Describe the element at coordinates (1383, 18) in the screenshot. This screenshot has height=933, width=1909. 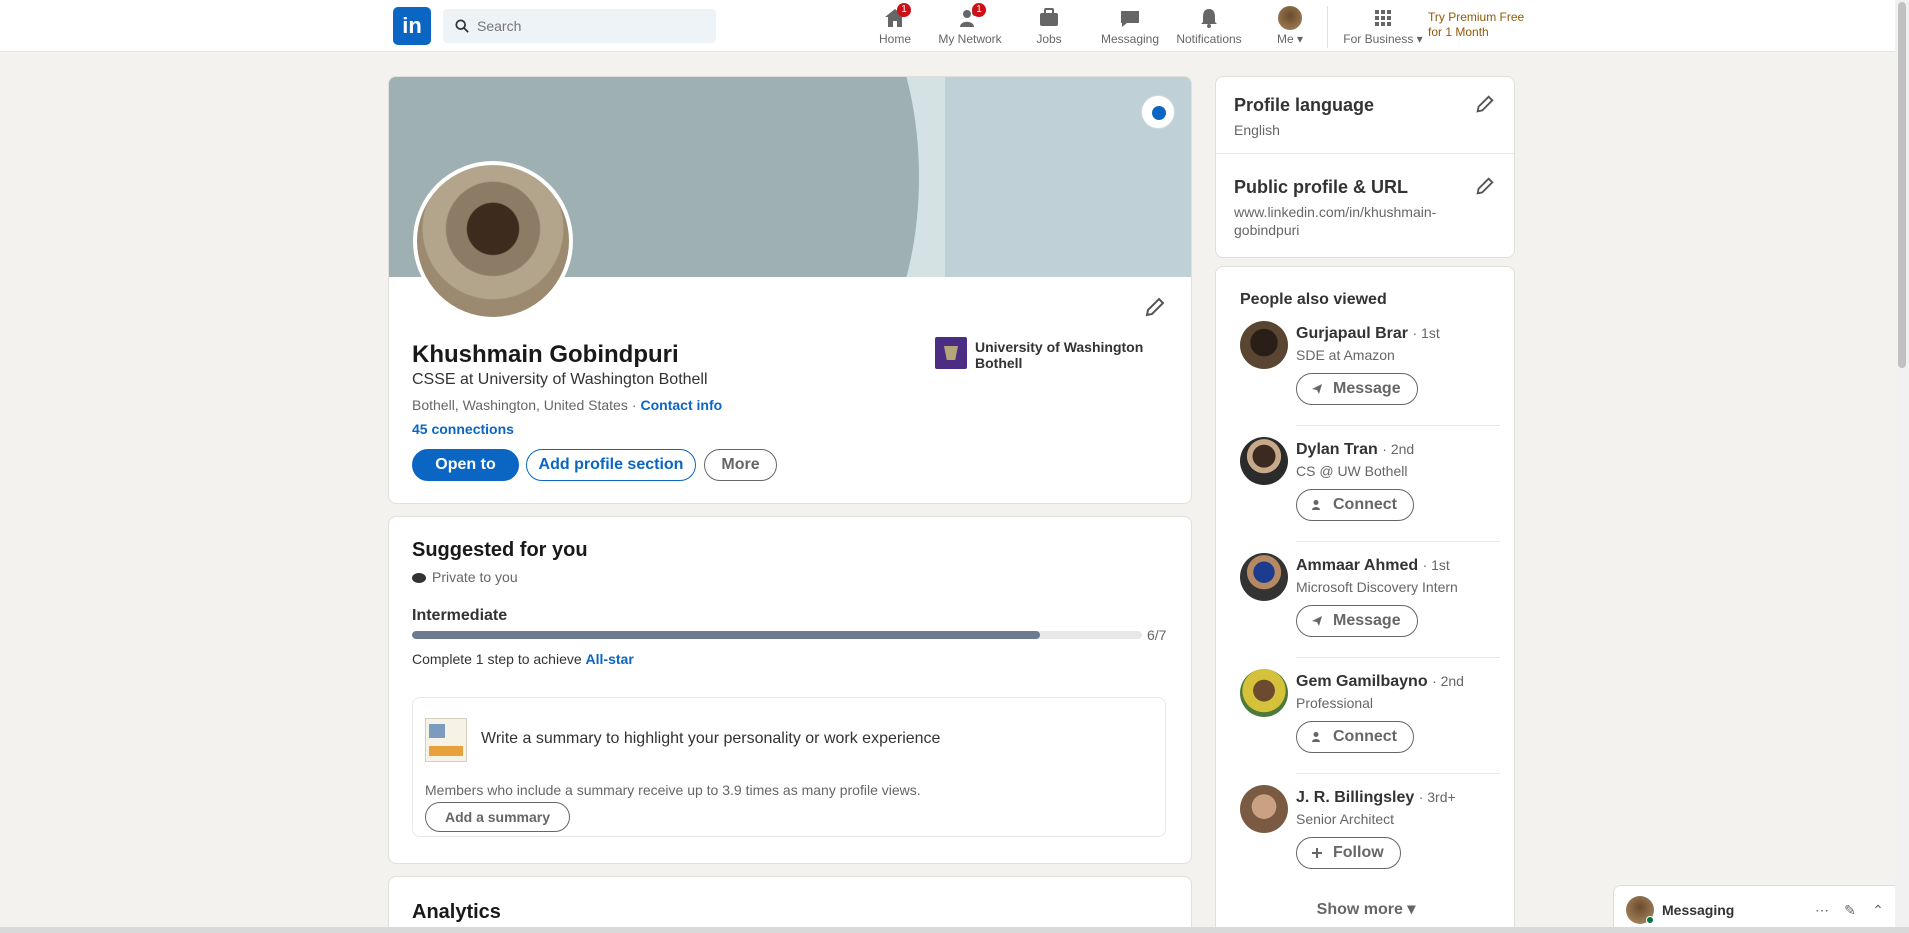
I see `grid-icon` at that location.